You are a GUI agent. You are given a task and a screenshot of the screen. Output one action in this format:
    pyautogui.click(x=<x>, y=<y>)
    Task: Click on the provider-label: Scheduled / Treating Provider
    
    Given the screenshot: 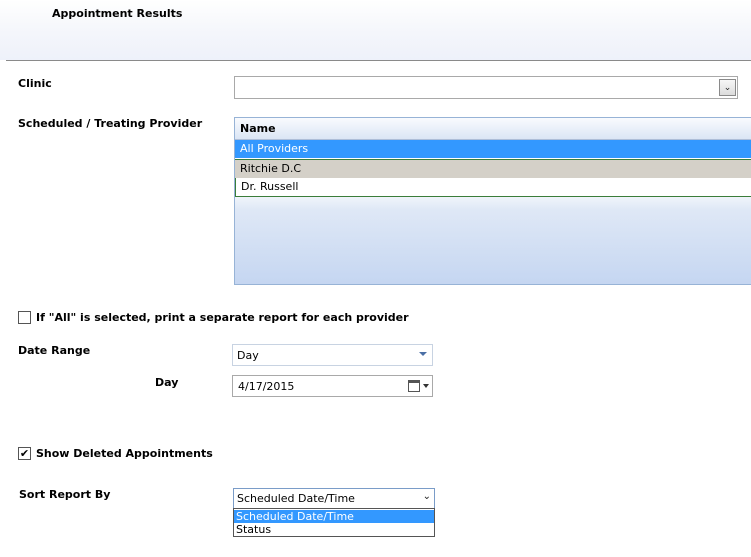 What is the action you would take?
    pyautogui.click(x=110, y=123)
    